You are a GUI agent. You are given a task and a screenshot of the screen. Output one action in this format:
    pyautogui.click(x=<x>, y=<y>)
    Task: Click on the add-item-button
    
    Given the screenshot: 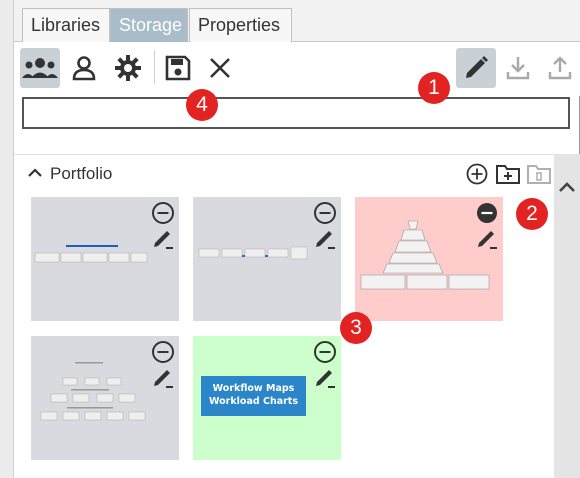 What is the action you would take?
    pyautogui.click(x=477, y=174)
    